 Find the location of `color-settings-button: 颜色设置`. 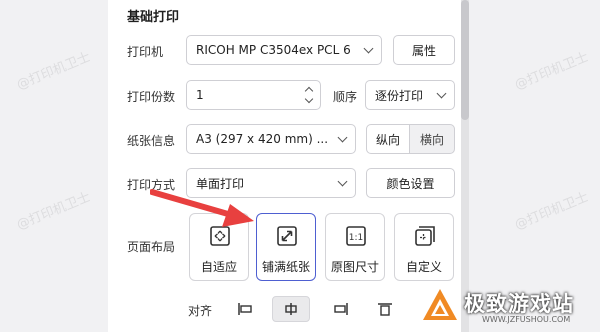

color-settings-button: 颜色设置 is located at coordinates (410, 183).